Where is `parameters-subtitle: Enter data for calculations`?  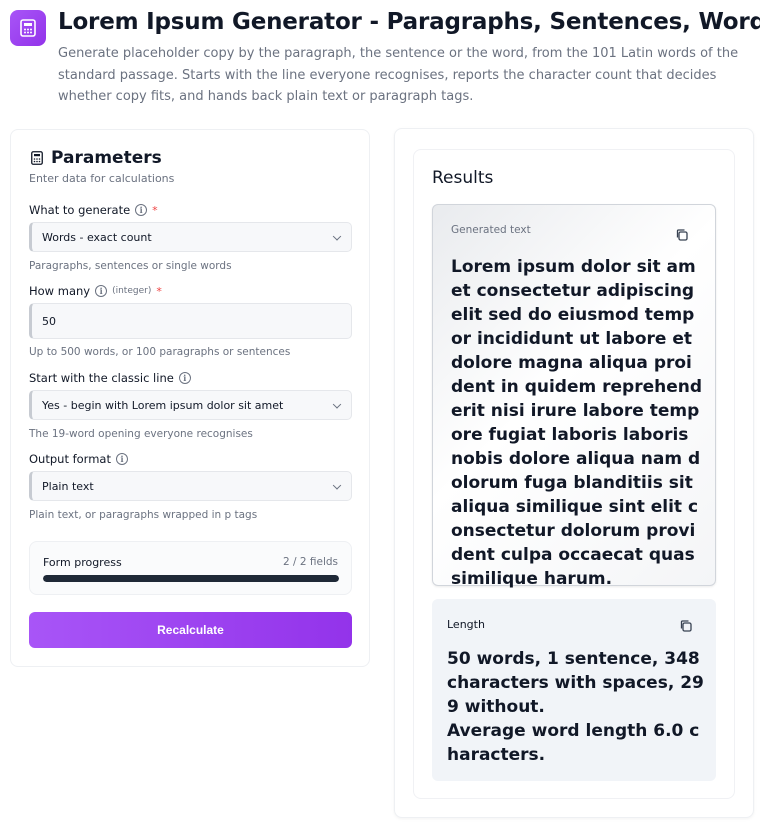
parameters-subtitle: Enter data for calculations is located at coordinates (102, 178).